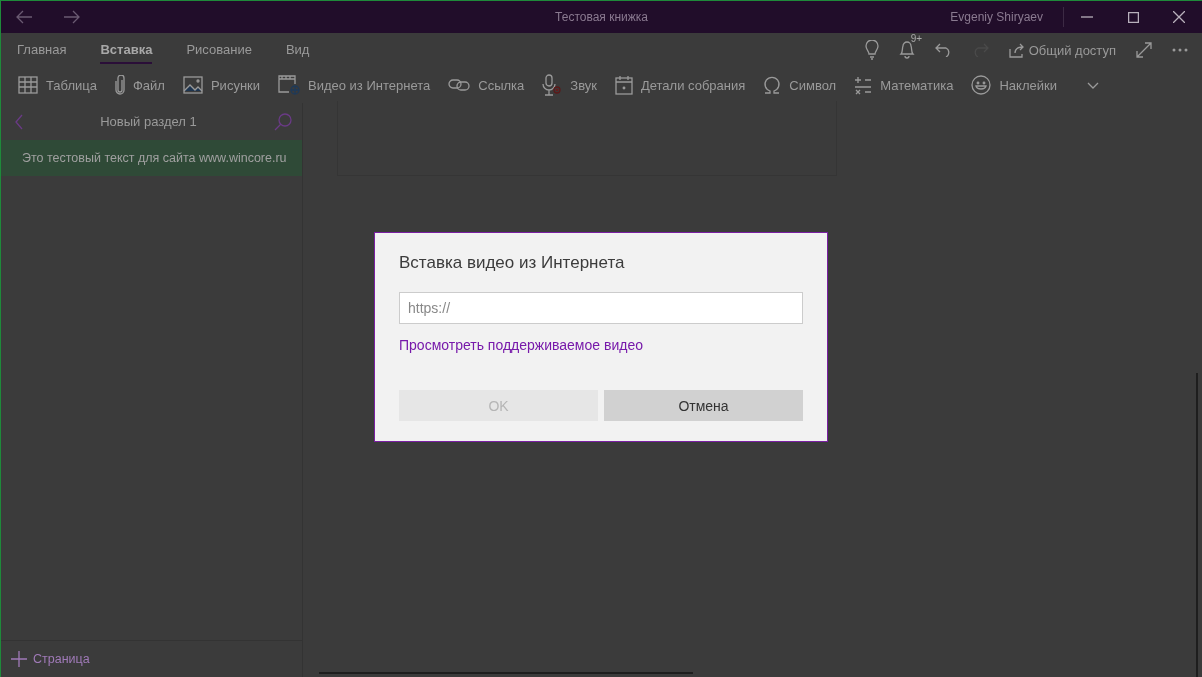 The height and width of the screenshot is (677, 1202). I want to click on add-page-button: Страница, so click(151, 658).